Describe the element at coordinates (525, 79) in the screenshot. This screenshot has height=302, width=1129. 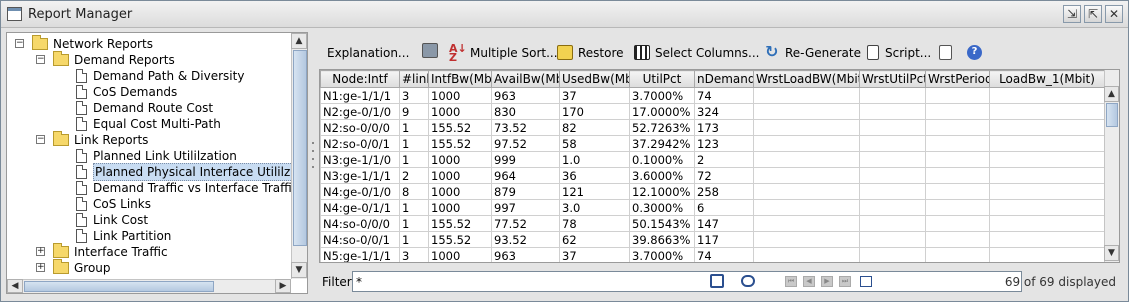
I see `column-header: AvailBw(Mbit)` at that location.